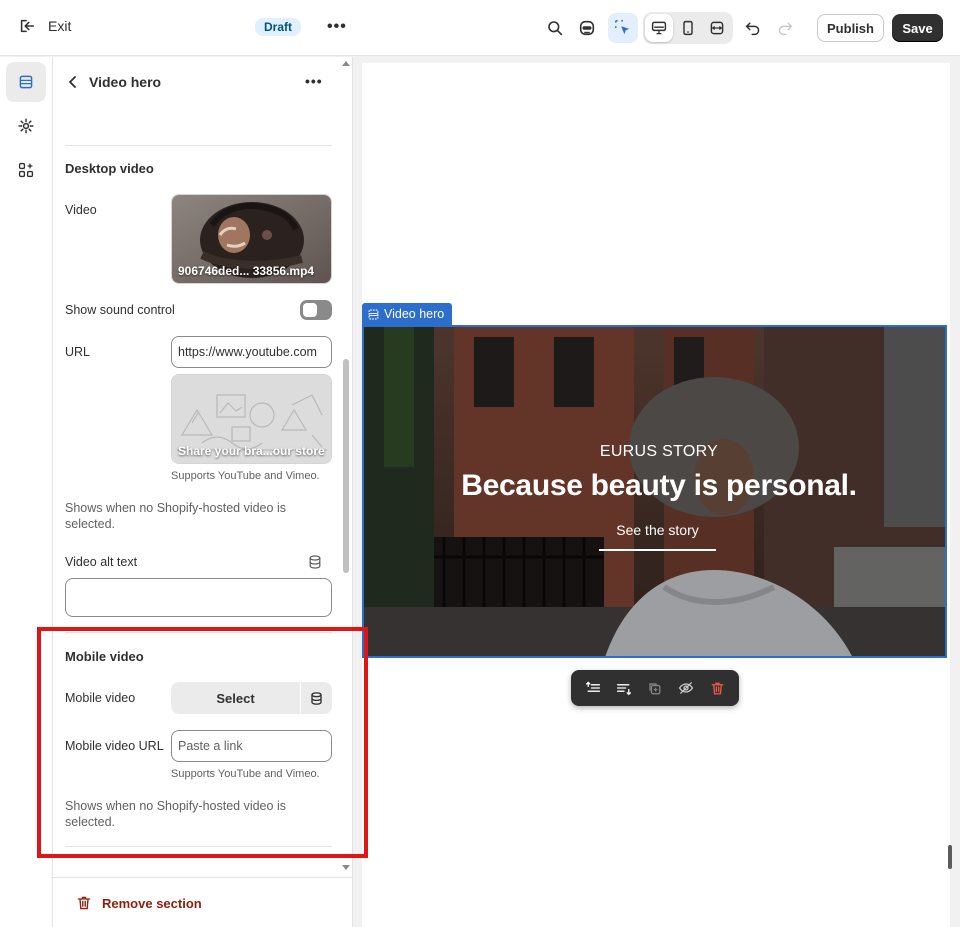  I want to click on gear-icon, so click(26, 126).